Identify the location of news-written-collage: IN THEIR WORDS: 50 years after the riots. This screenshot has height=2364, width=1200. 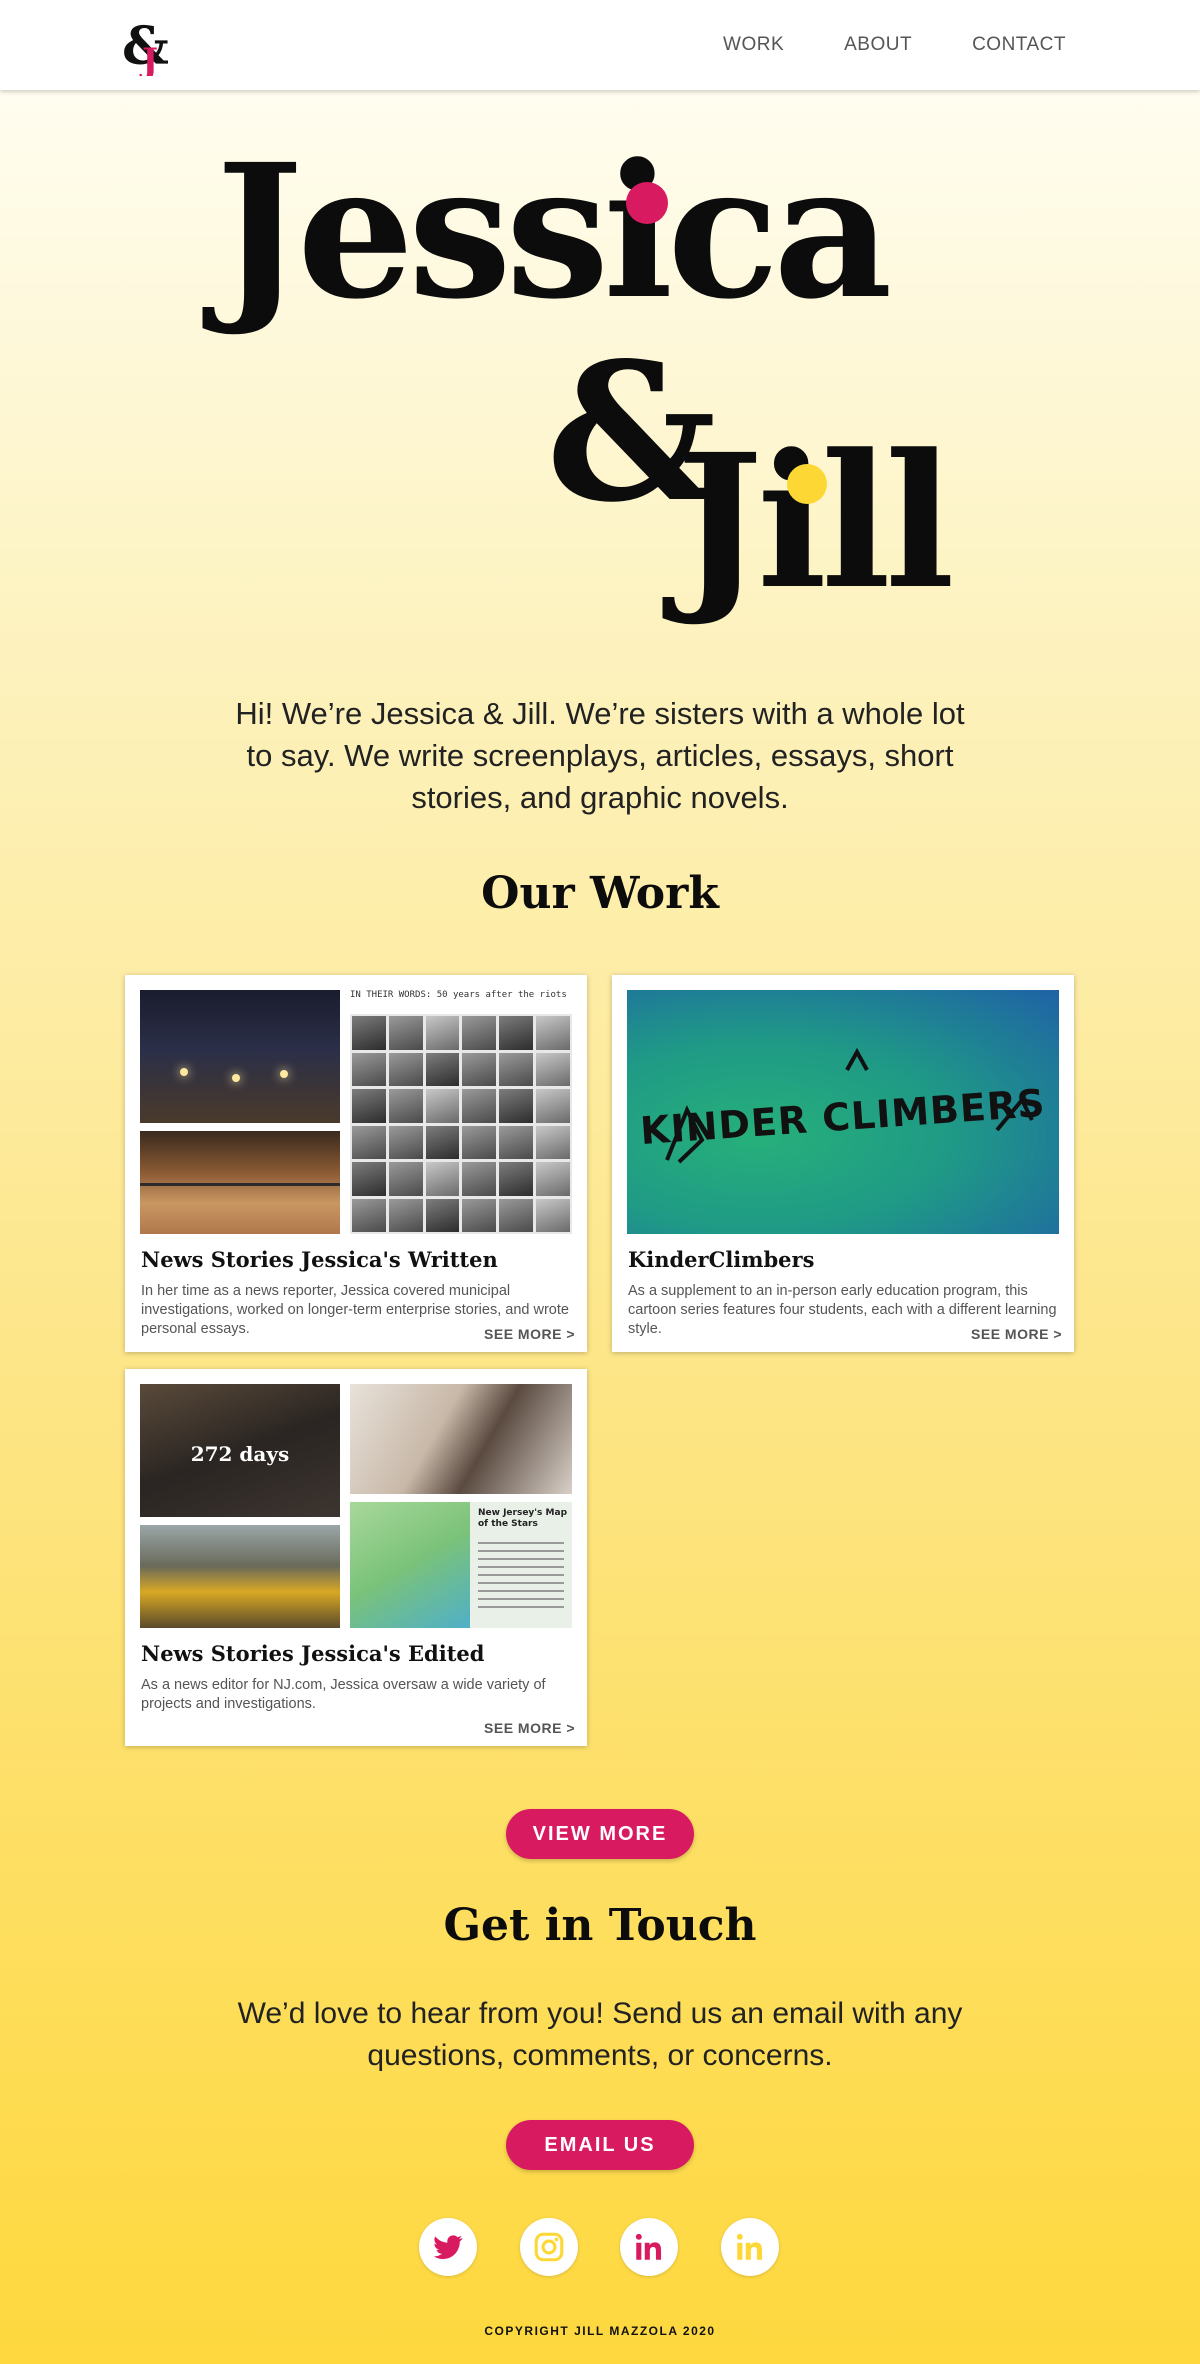
(356, 1112).